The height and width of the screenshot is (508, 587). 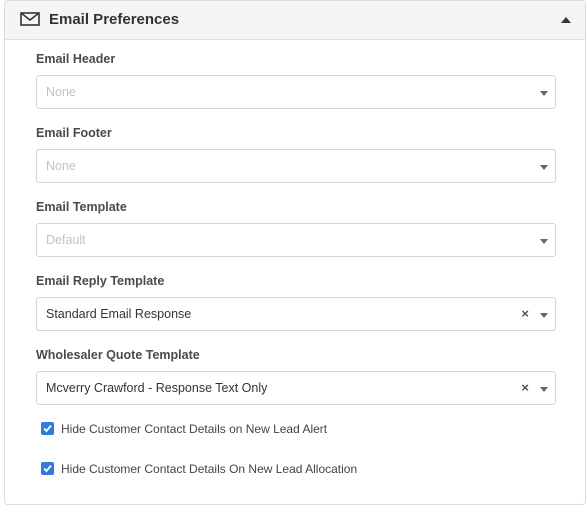 What do you see at coordinates (296, 92) in the screenshot?
I see `email-header-select: None` at bounding box center [296, 92].